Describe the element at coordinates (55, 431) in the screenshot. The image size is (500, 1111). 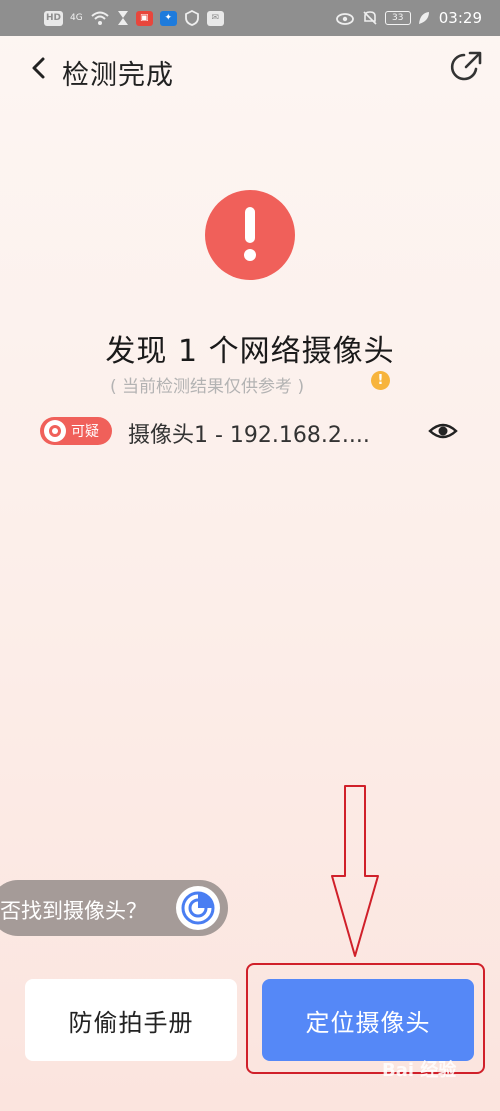
I see `camera-lens-icon` at that location.